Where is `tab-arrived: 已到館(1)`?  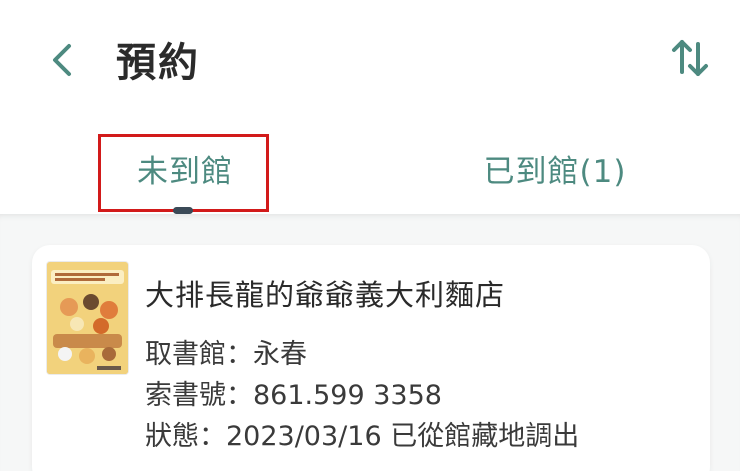 tab-arrived: 已到館(1) is located at coordinates (555, 167).